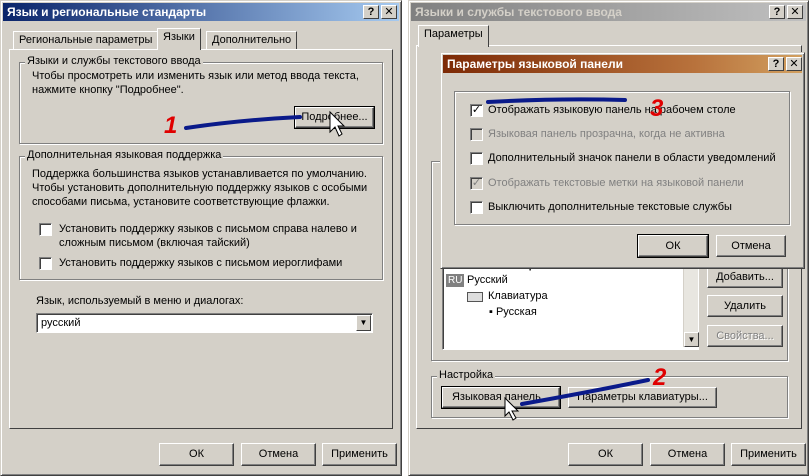 The height and width of the screenshot is (476, 809). What do you see at coordinates (657, 108) in the screenshot?
I see `step-3-annotation: 3` at bounding box center [657, 108].